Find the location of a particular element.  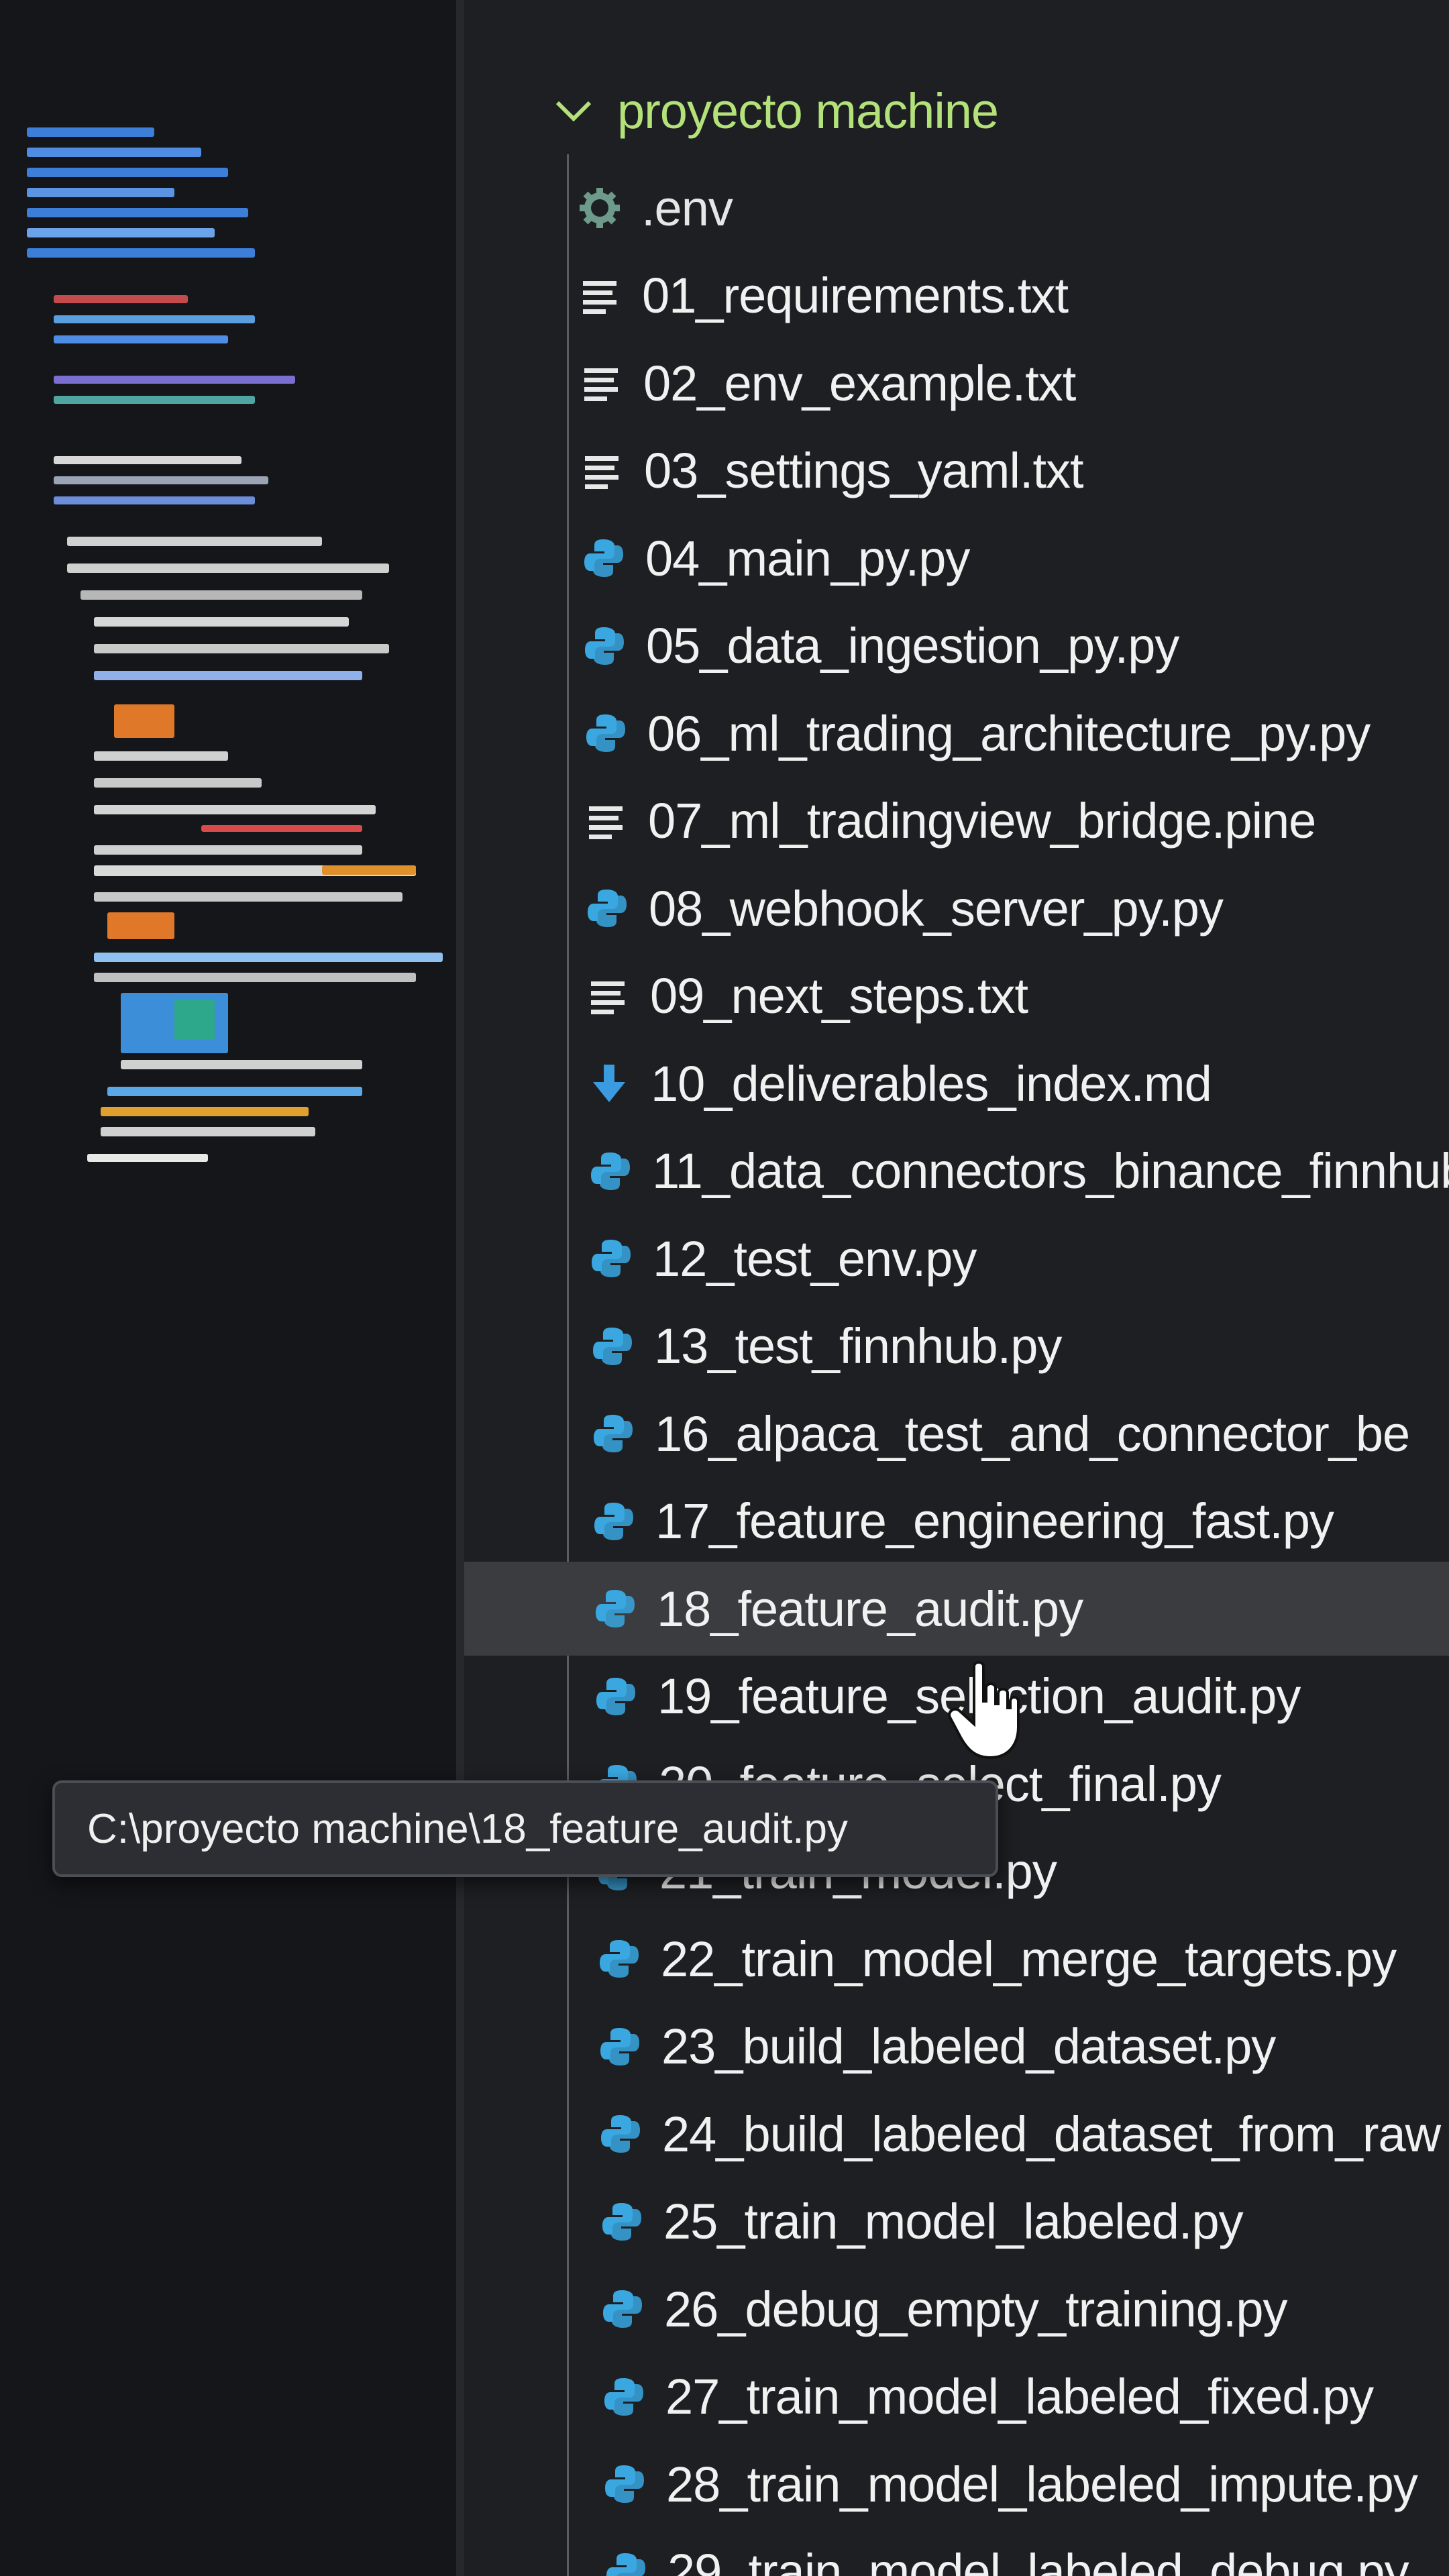

file-item: 13_test_finnhub.py is located at coordinates (956, 1346).